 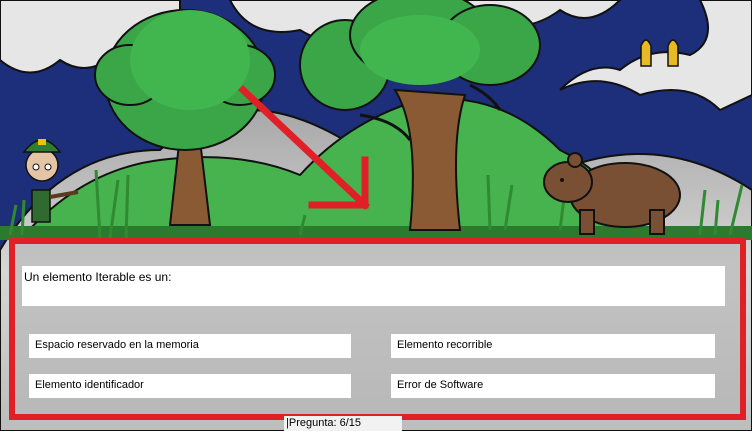 What do you see at coordinates (373, 286) in the screenshot?
I see `question-box: Un elemento Iterable es un:` at bounding box center [373, 286].